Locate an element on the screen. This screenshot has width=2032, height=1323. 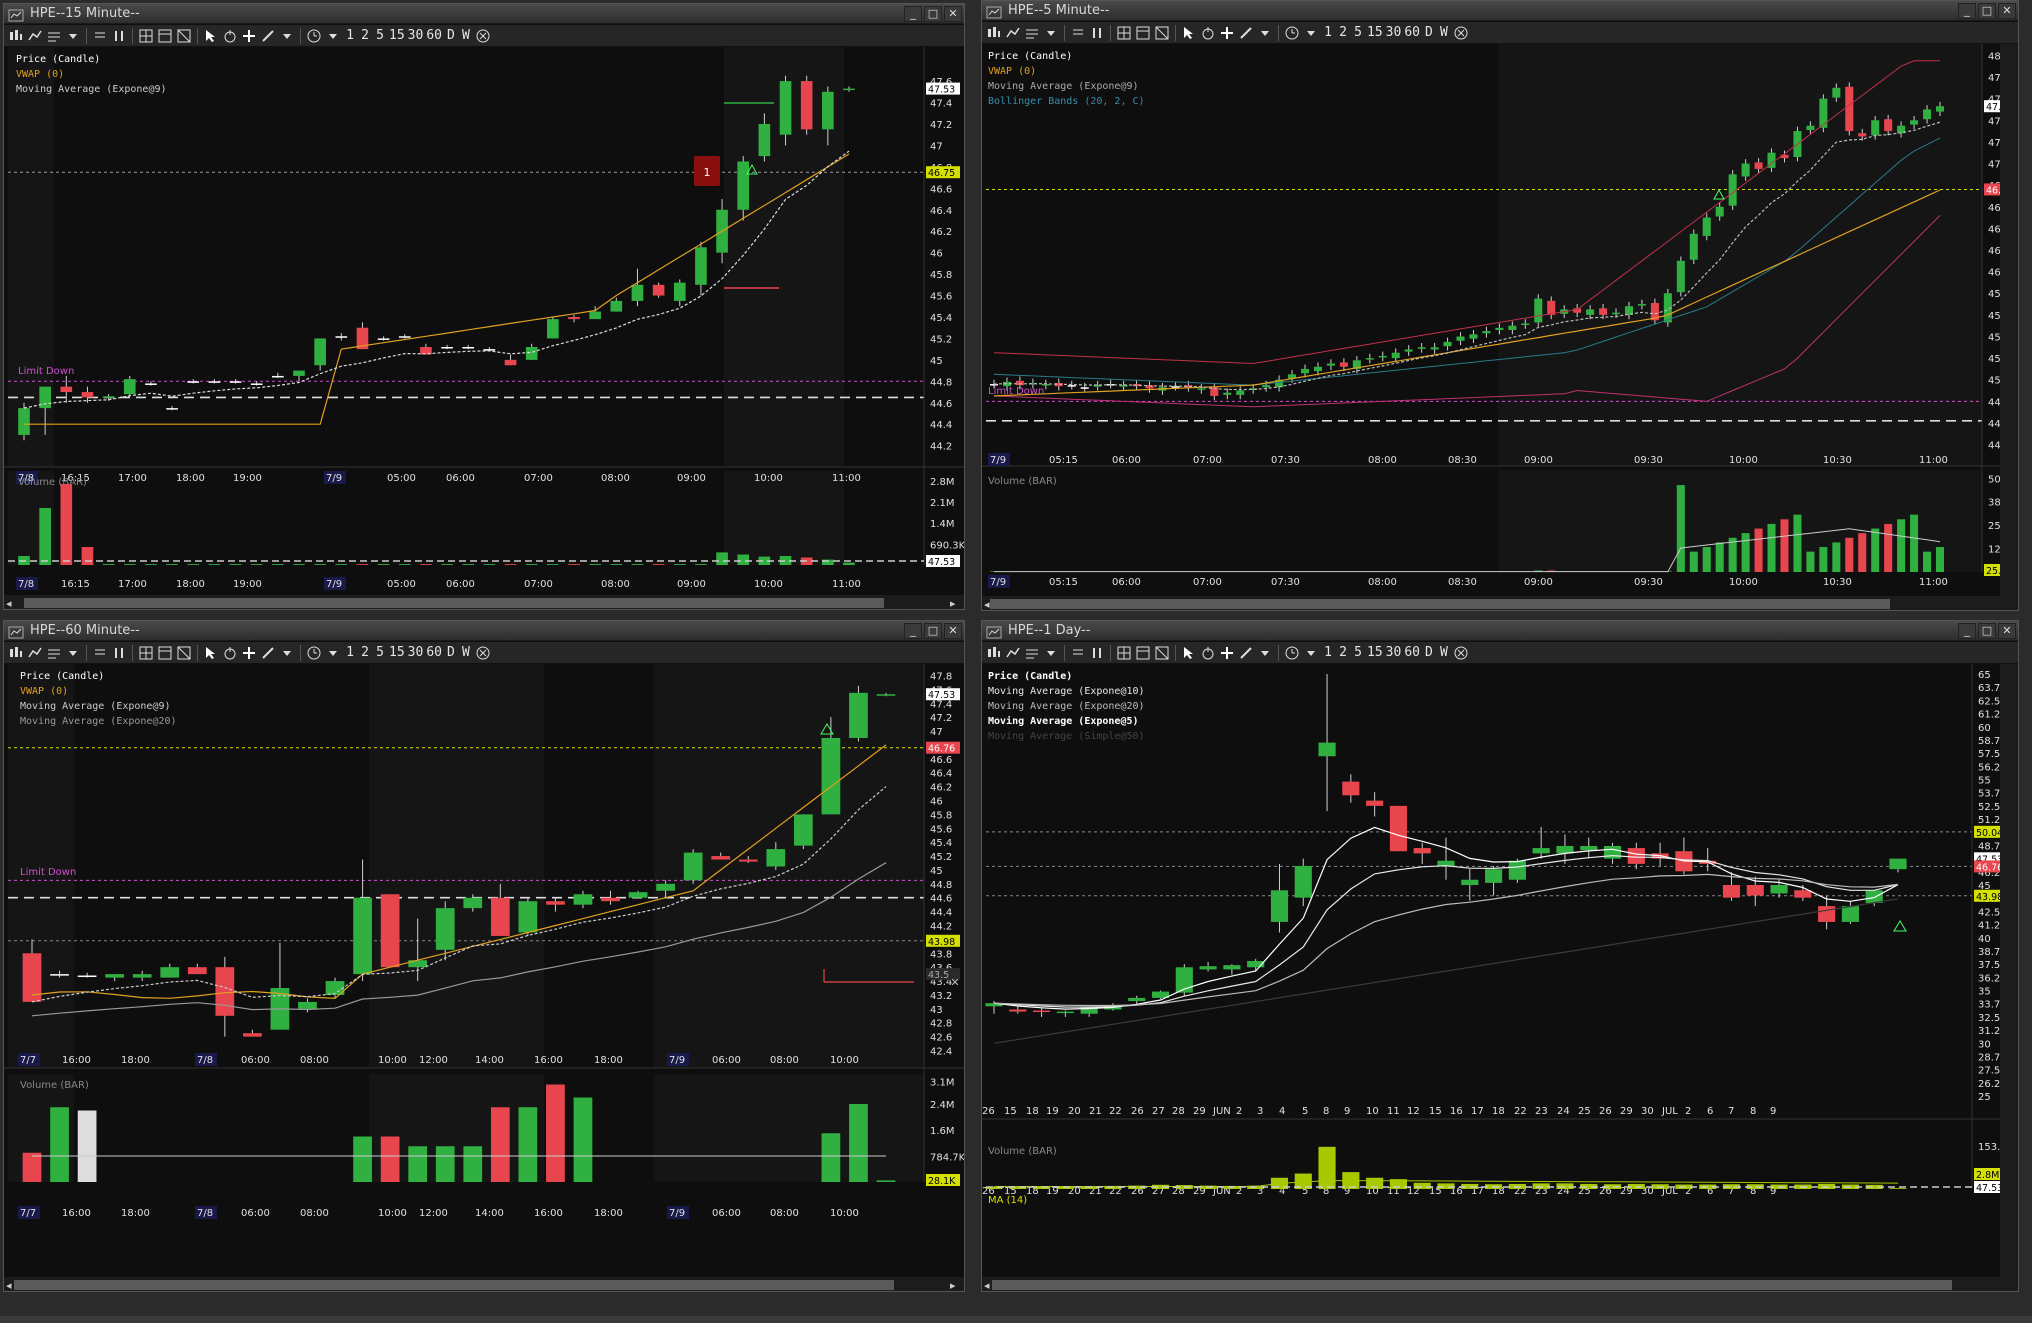
legend-item: Moving Average (Expone@20) is located at coordinates (98, 721).